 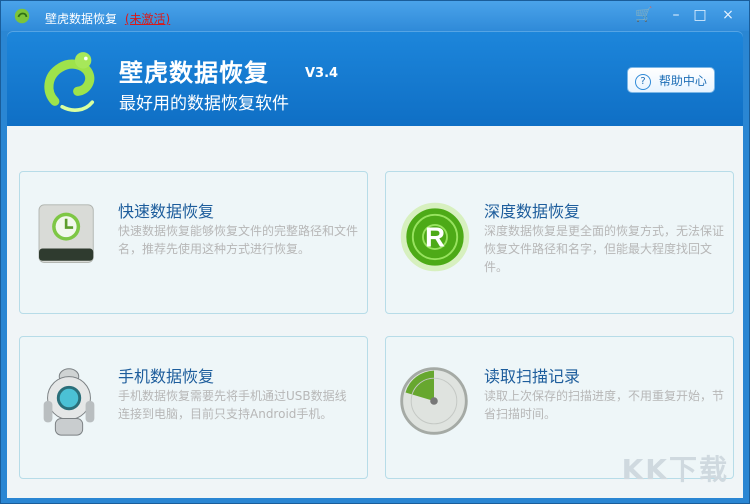 What do you see at coordinates (66, 233) in the screenshot?
I see `clock-drive-icon` at bounding box center [66, 233].